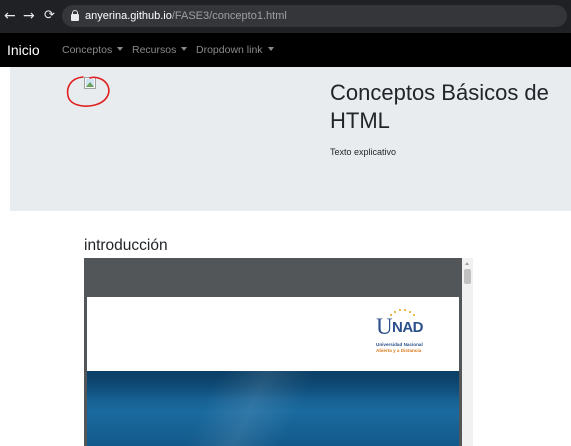  What do you see at coordinates (363, 152) in the screenshot?
I see `page-subtitle: Texto explicativo` at bounding box center [363, 152].